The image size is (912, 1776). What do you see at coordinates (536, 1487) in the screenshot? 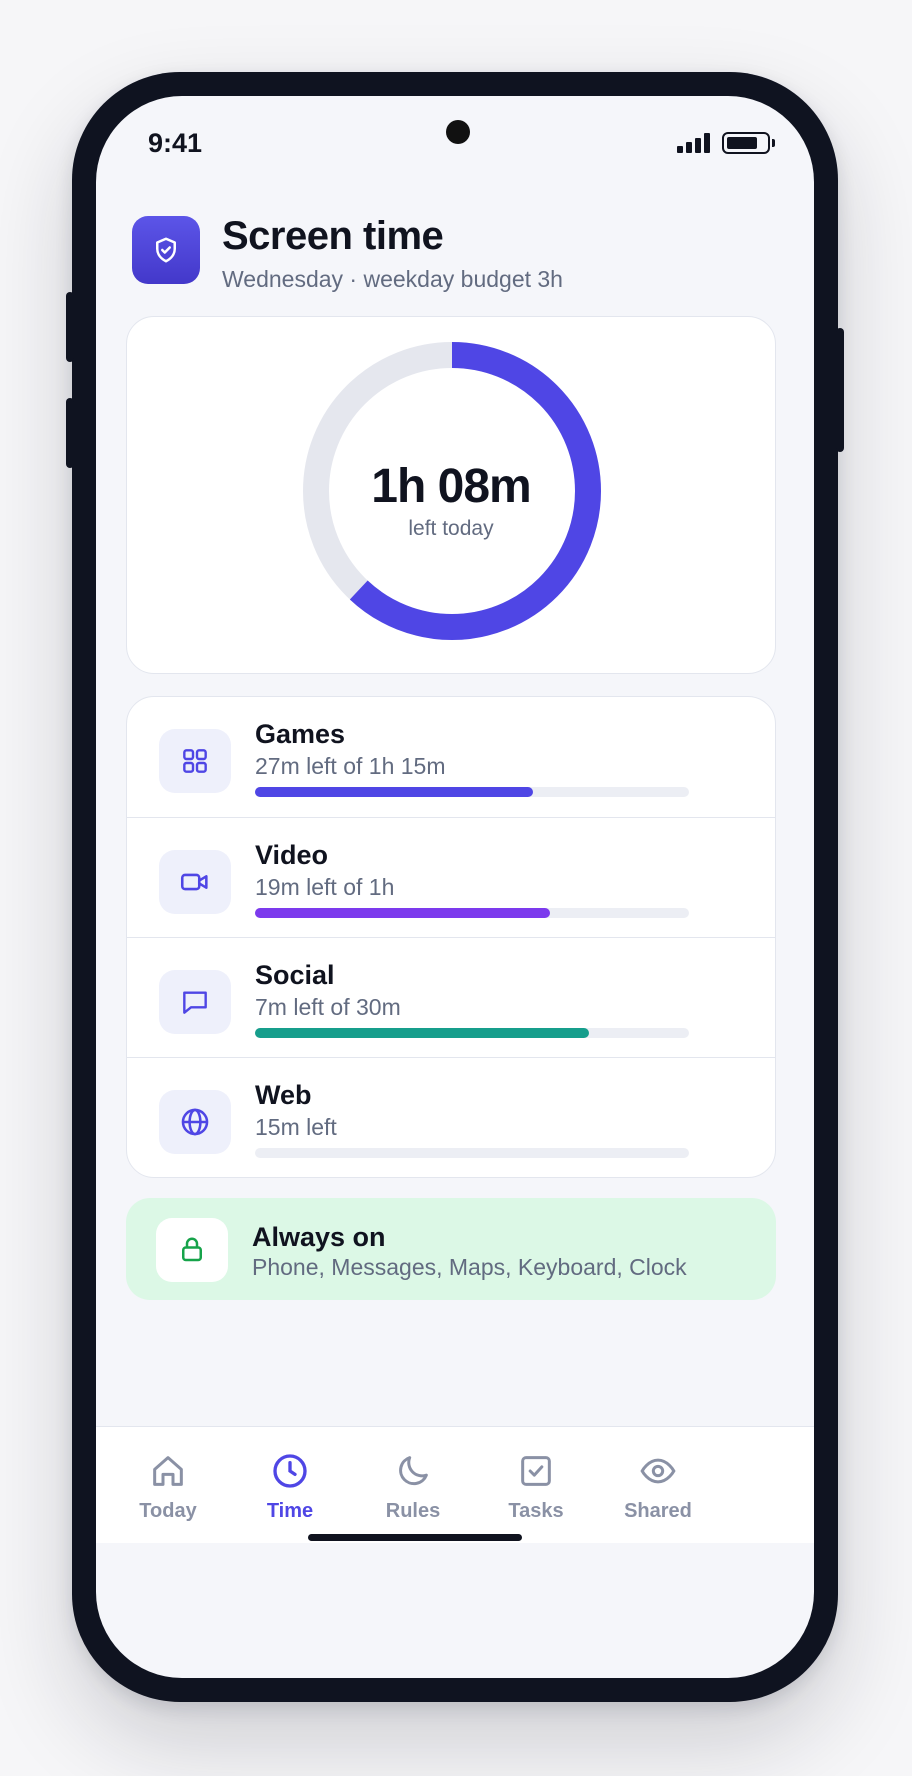
I see `tab-tasks: Tasks` at bounding box center [536, 1487].